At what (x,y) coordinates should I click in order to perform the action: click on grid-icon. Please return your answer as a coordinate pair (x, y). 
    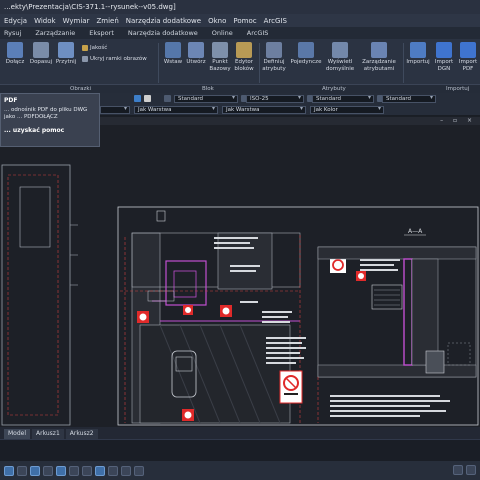
    Looking at the image, I should click on (22, 470).